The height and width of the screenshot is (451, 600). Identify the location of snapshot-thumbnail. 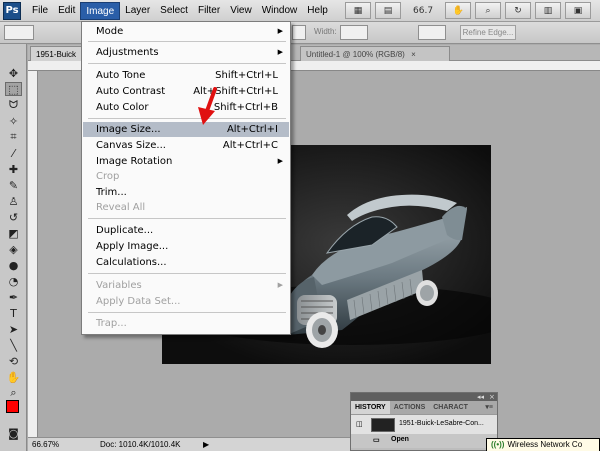
(383, 425).